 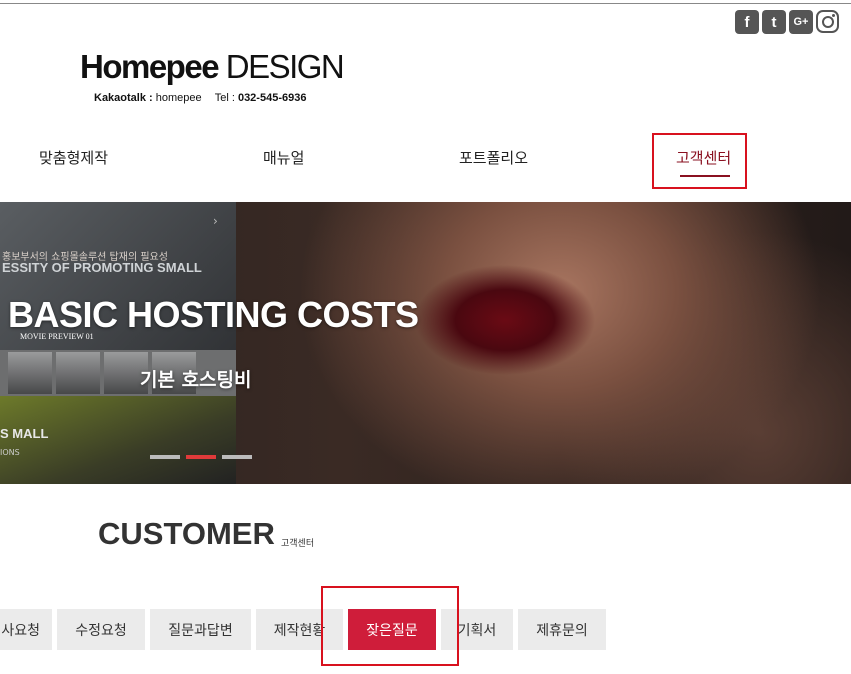 I want to click on nav-item-manual: 매뉴얼, so click(x=283, y=157).